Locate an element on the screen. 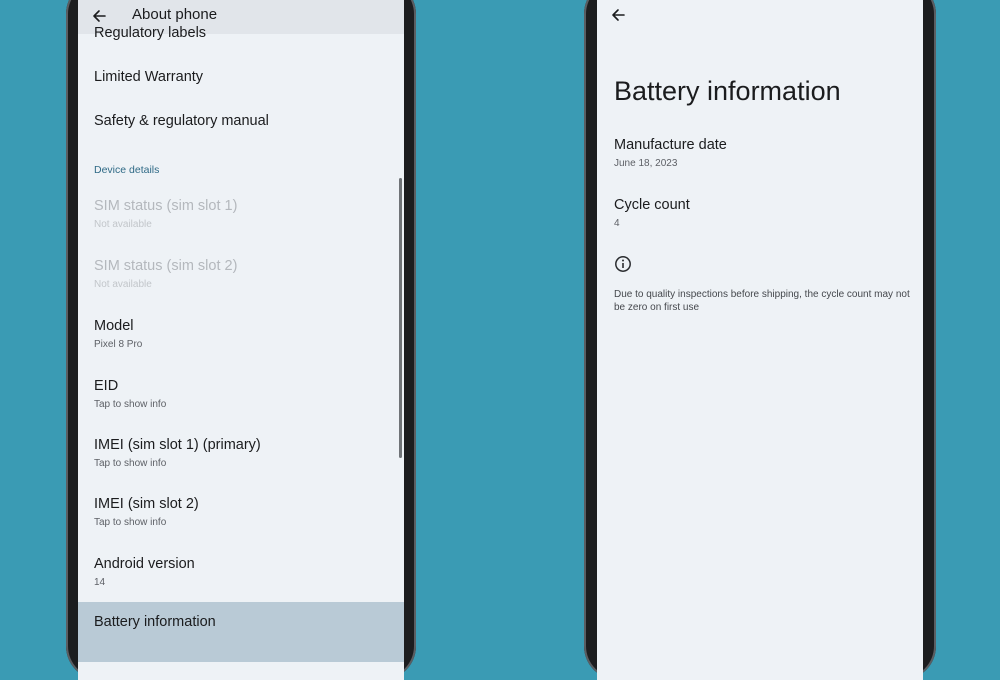 The height and width of the screenshot is (680, 1000). item-title: Battery information is located at coordinates (155, 622).